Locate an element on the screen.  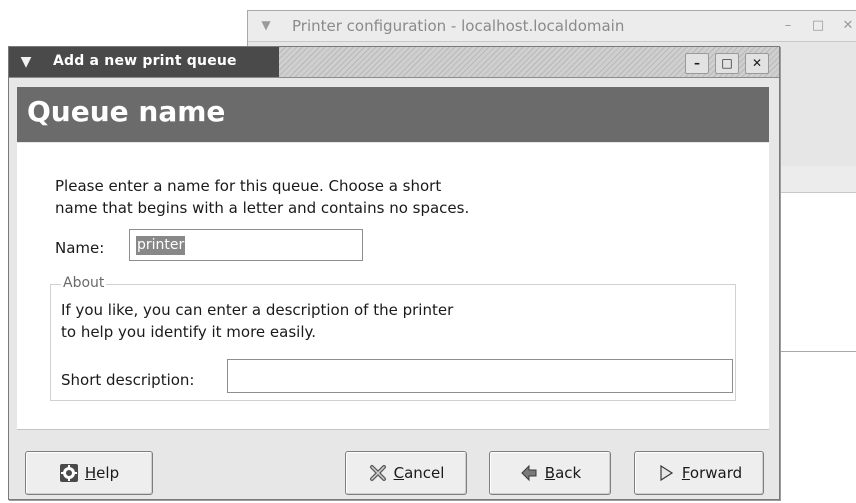
minimize-icon: – is located at coordinates (788, 26).